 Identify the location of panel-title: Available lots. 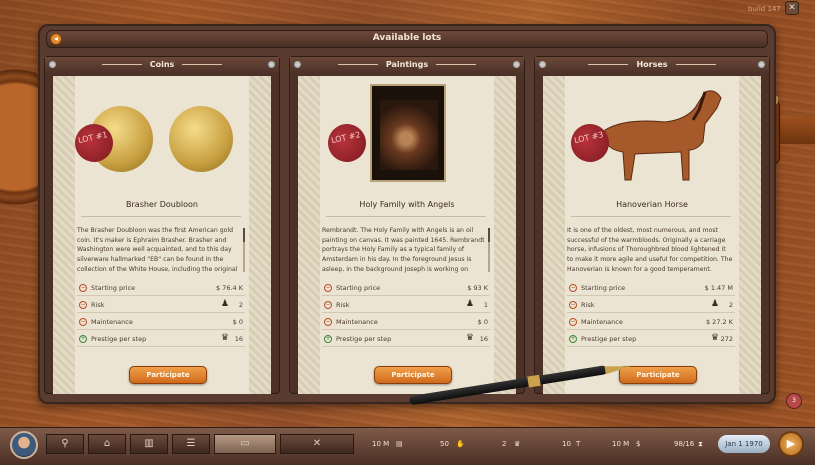
(407, 38).